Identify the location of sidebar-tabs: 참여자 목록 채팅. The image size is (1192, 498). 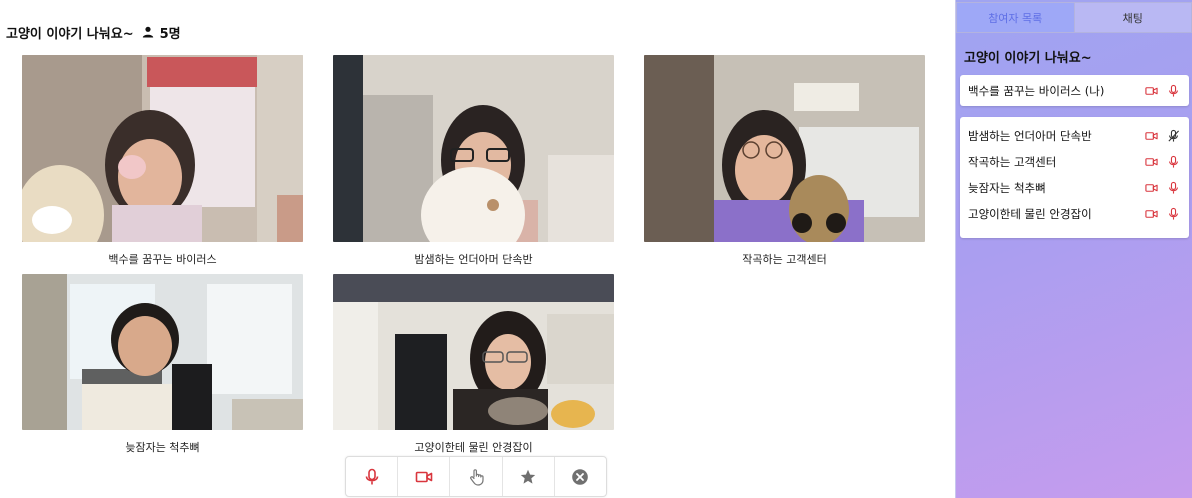
(1074, 17).